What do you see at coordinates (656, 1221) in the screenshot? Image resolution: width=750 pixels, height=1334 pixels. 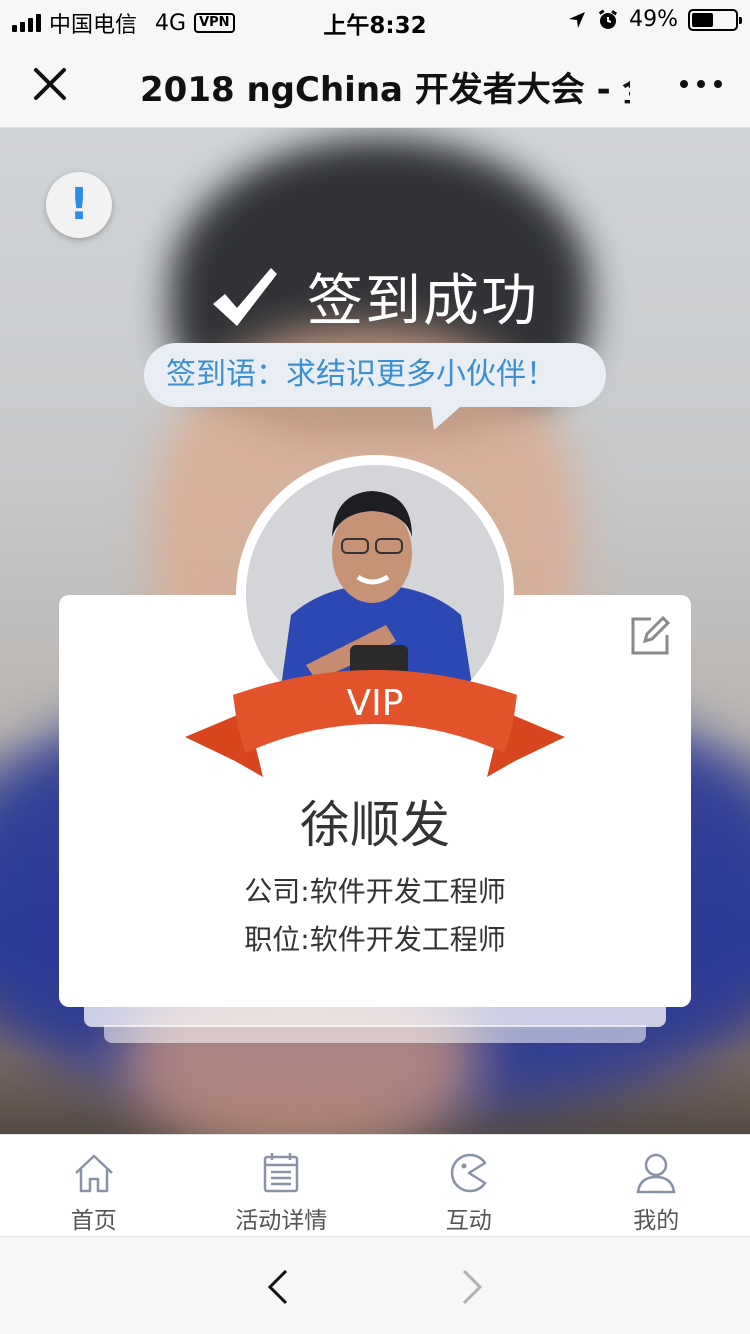 I see `tab-label: 我的` at bounding box center [656, 1221].